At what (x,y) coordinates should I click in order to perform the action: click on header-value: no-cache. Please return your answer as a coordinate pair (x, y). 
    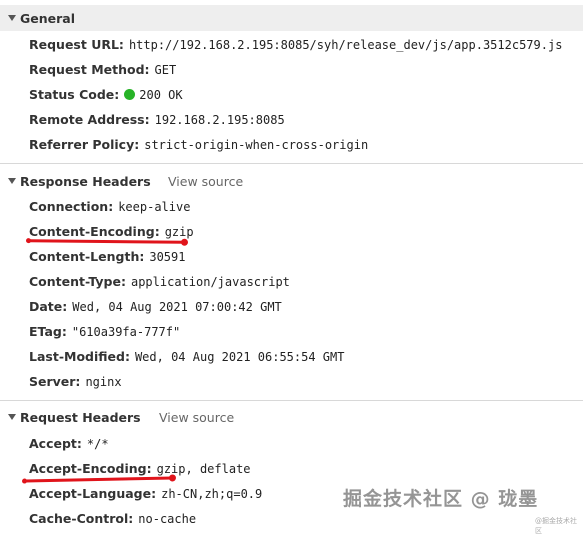
    Looking at the image, I should click on (167, 519).